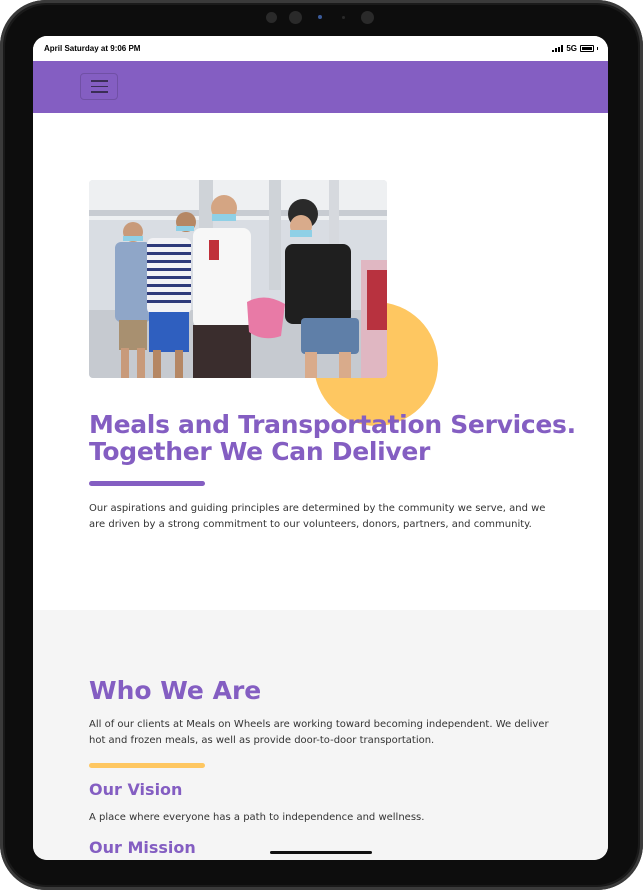 The image size is (643, 890). I want to click on title-underline, so click(147, 483).